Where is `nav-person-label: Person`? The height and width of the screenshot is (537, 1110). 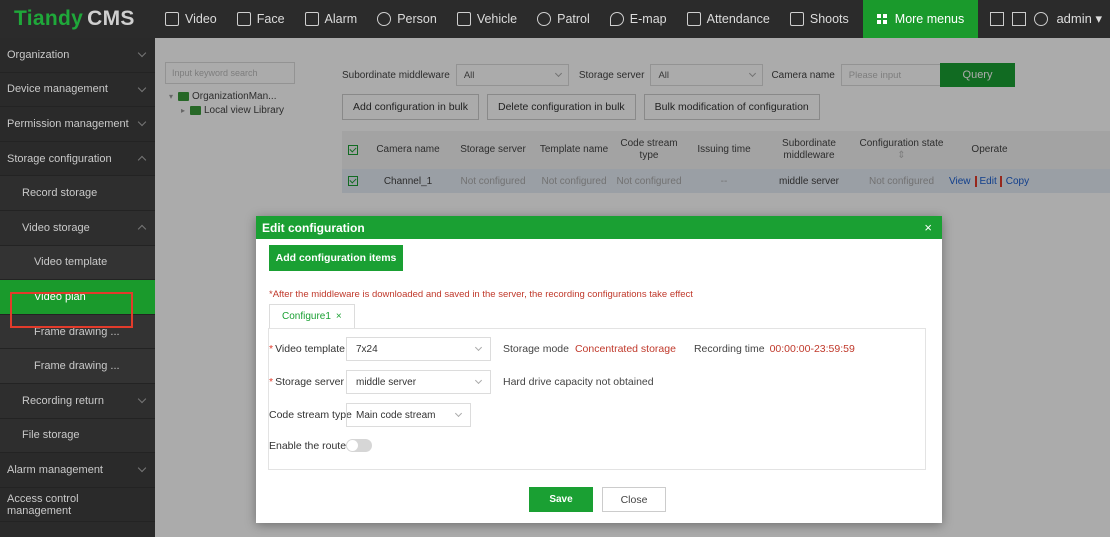
nav-person-label: Person is located at coordinates (417, 19).